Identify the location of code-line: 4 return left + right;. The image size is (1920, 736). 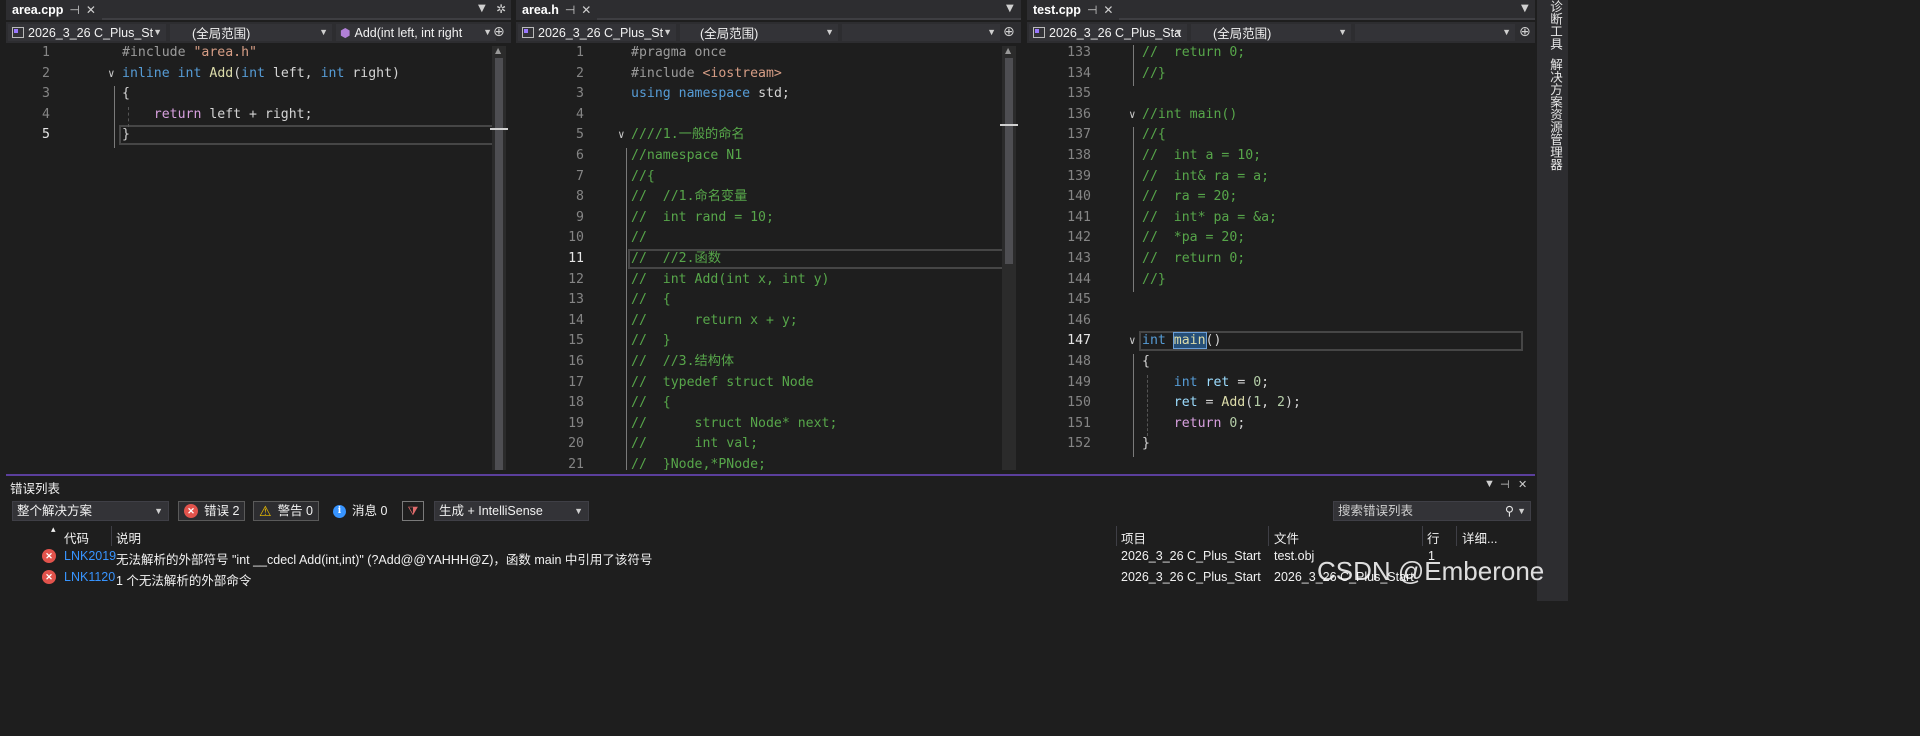
(258, 115).